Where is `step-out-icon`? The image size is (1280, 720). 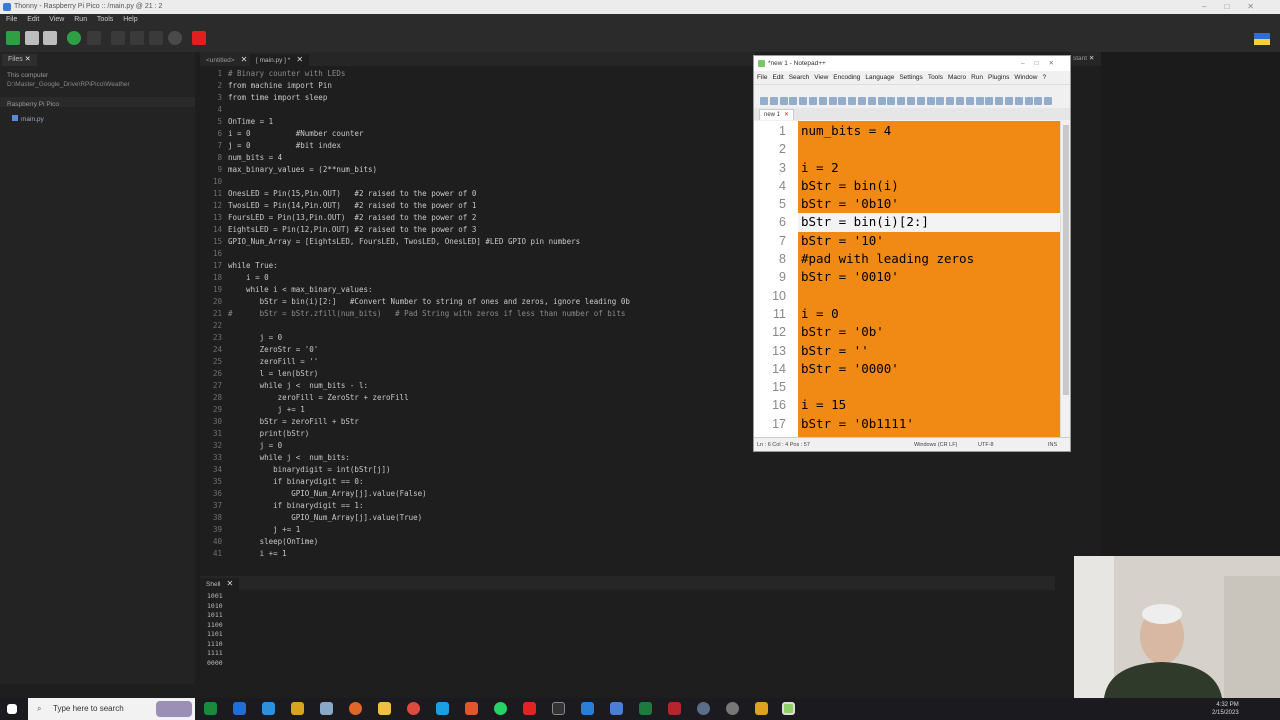
step-out-icon is located at coordinates (156, 38).